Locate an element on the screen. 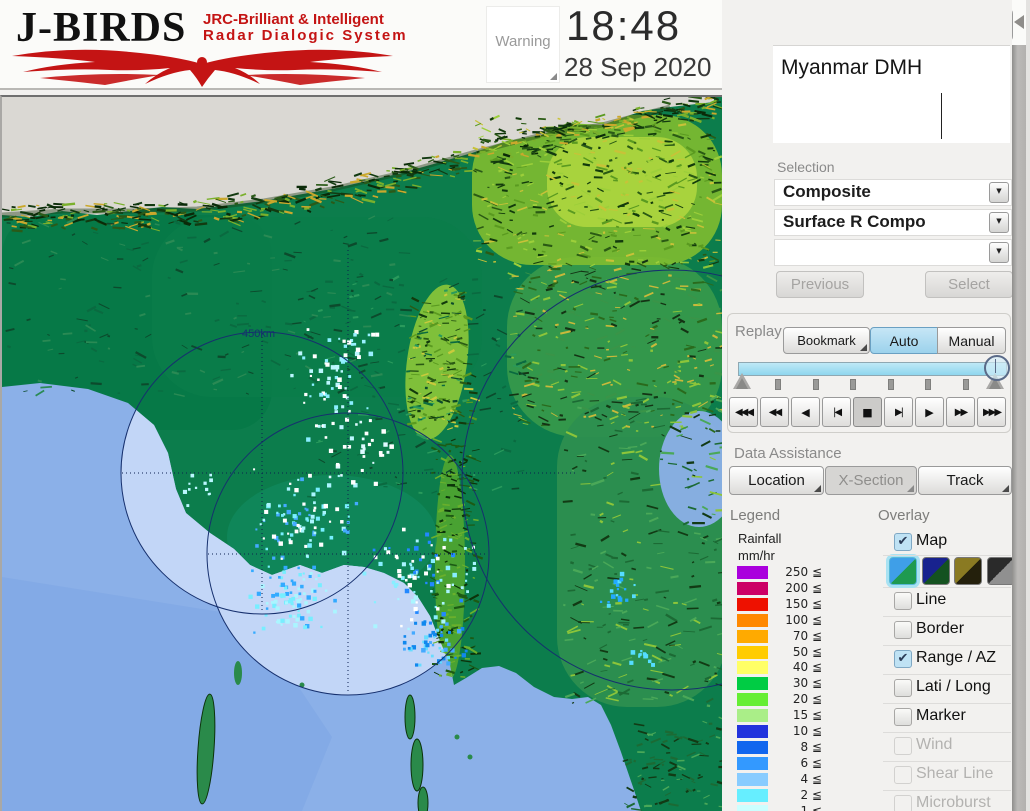 The width and height of the screenshot is (1030, 811). slider-start-marker is located at coordinates (742, 381).